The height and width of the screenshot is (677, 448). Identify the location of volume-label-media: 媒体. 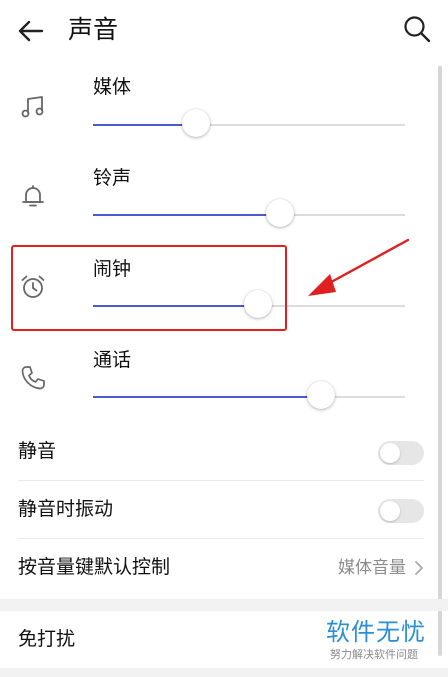
(112, 87).